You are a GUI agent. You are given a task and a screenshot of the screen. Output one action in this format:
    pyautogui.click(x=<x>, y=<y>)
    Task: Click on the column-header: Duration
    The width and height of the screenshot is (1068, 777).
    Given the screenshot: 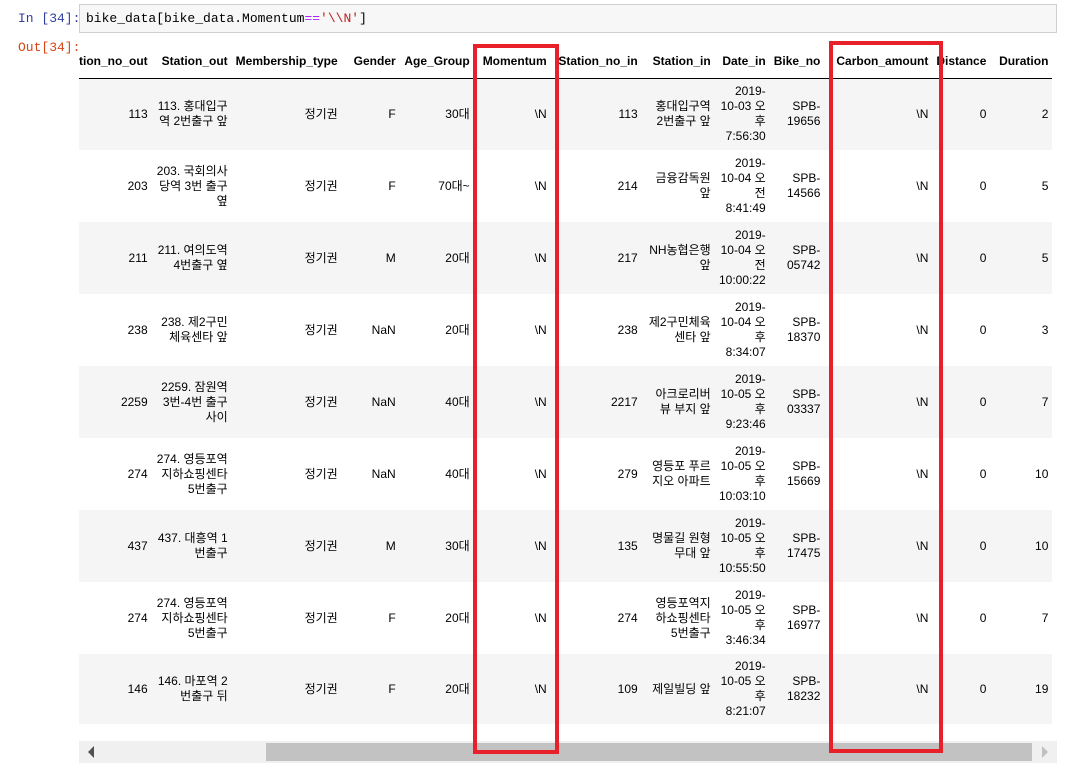 What is the action you would take?
    pyautogui.click(x=1021, y=61)
    